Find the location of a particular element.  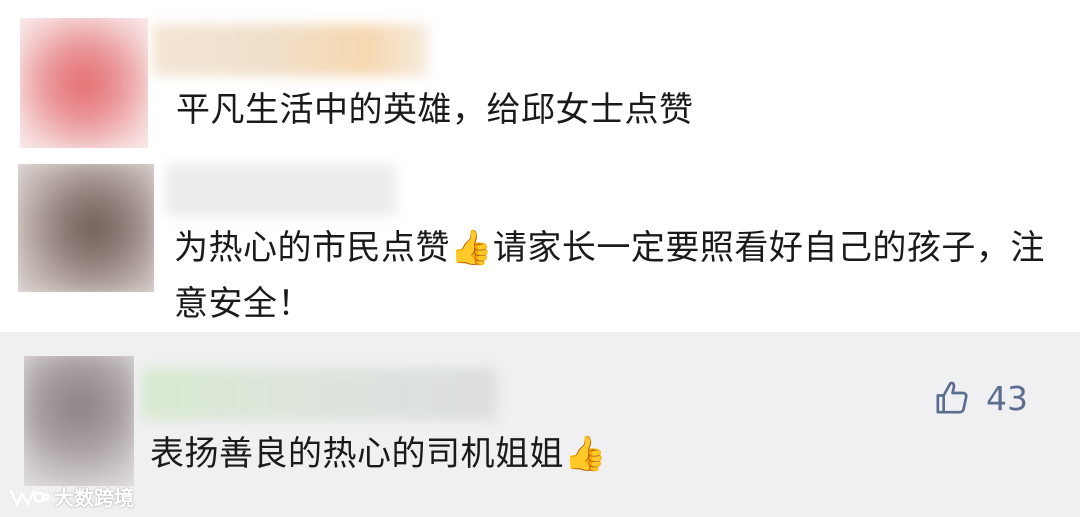

comment-text: 平凡生活中的英雄，给邱女士点赞 is located at coordinates (435, 110).